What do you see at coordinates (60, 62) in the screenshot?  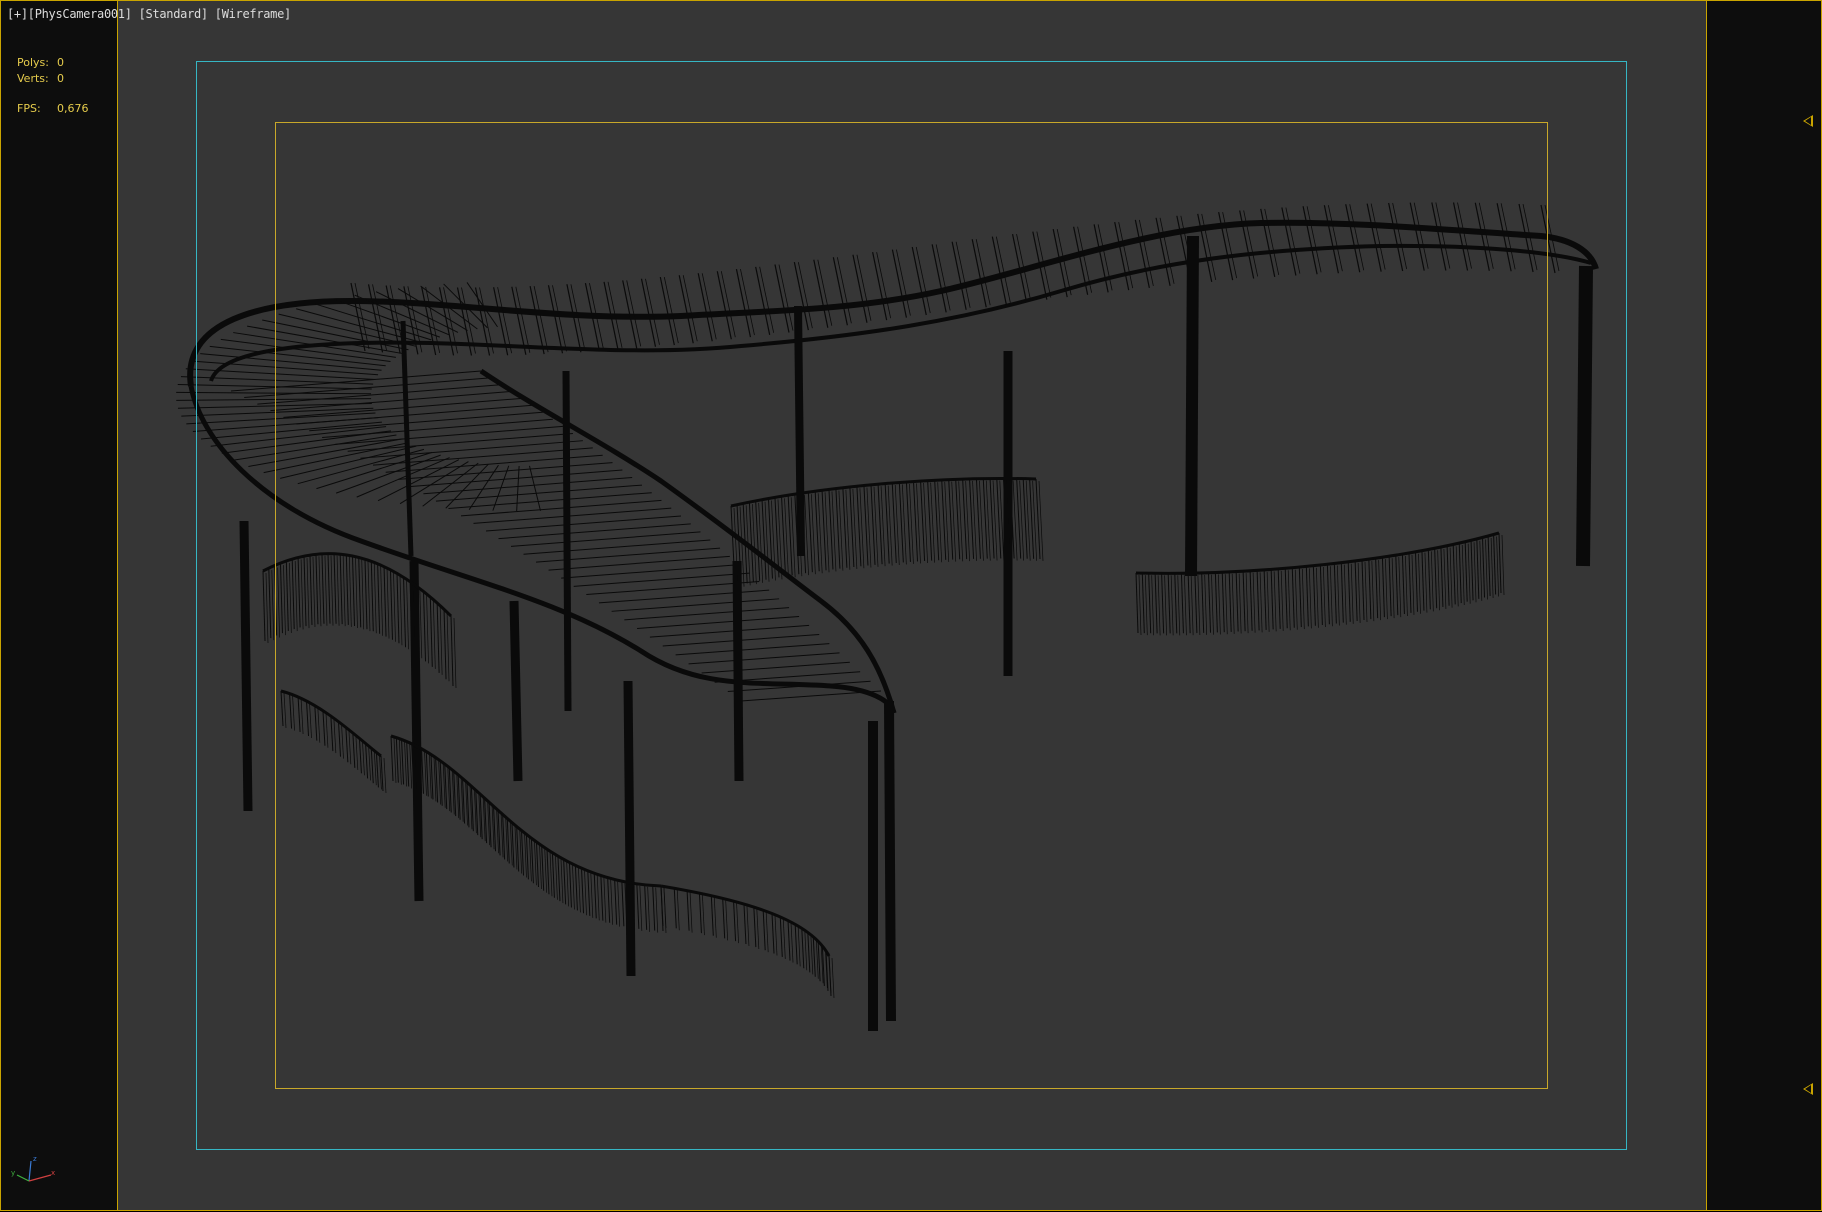 I see `polys-value: 0` at bounding box center [60, 62].